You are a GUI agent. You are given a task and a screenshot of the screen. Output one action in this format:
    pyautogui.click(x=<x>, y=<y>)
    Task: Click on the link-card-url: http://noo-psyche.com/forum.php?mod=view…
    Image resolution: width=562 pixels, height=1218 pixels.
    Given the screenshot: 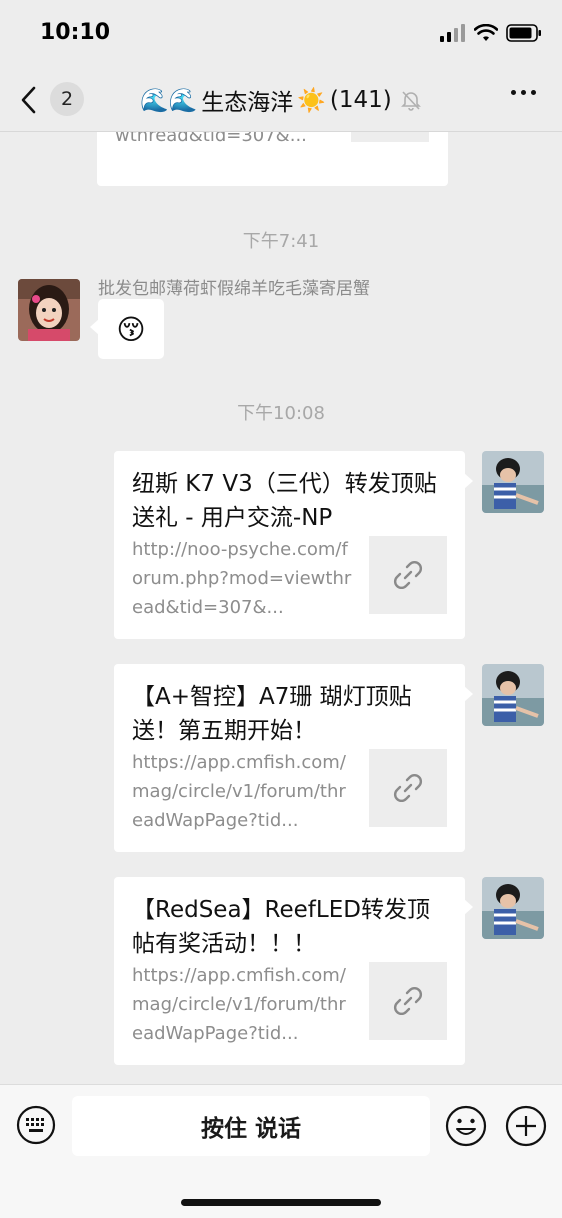 What is the action you would take?
    pyautogui.click(x=242, y=578)
    